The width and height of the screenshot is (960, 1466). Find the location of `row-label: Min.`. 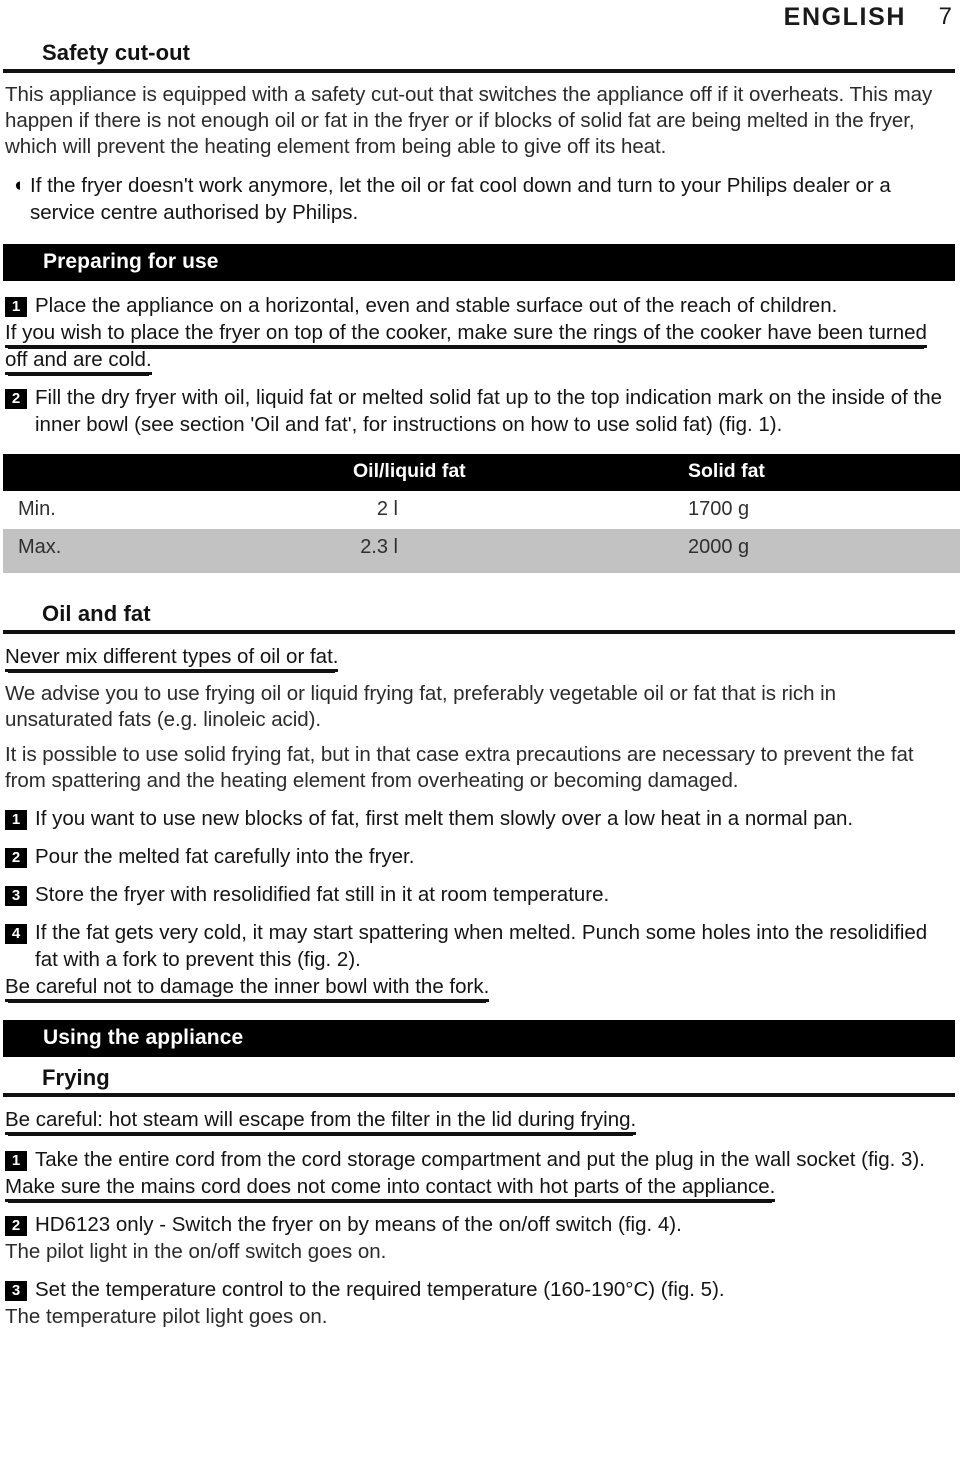

row-label: Min. is located at coordinates (37, 509).